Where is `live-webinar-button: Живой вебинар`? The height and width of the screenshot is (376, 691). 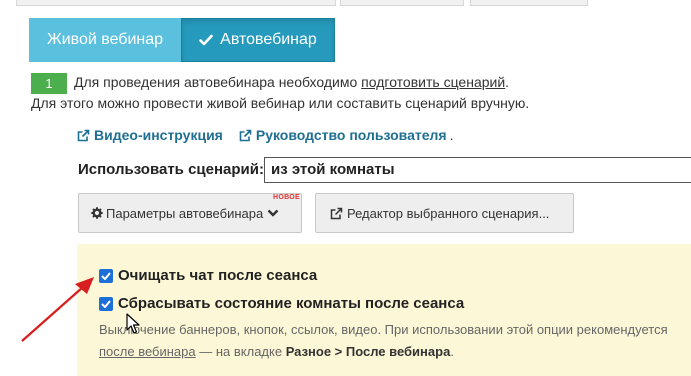
live-webinar-button: Живой вебинар is located at coordinates (105, 40).